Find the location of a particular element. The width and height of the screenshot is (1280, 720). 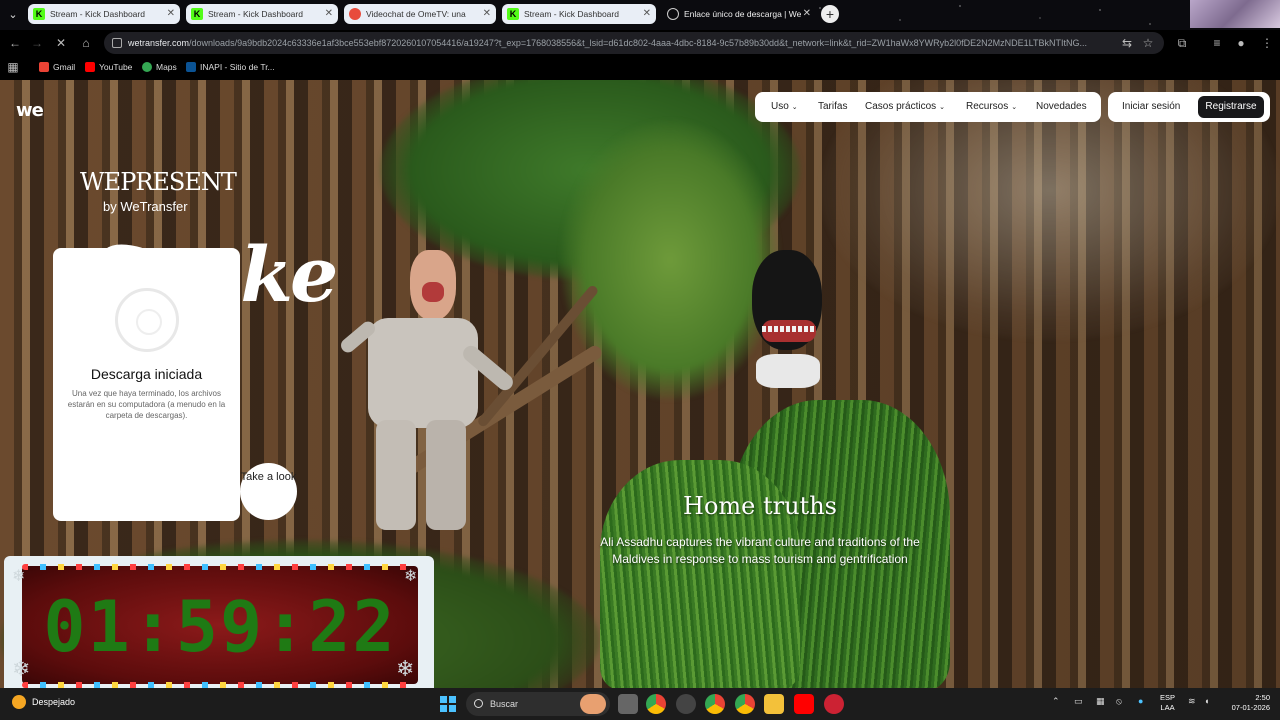

tab-kick-dashboard-1: K Stream - Kick Dashboard ✕ is located at coordinates (104, 14).